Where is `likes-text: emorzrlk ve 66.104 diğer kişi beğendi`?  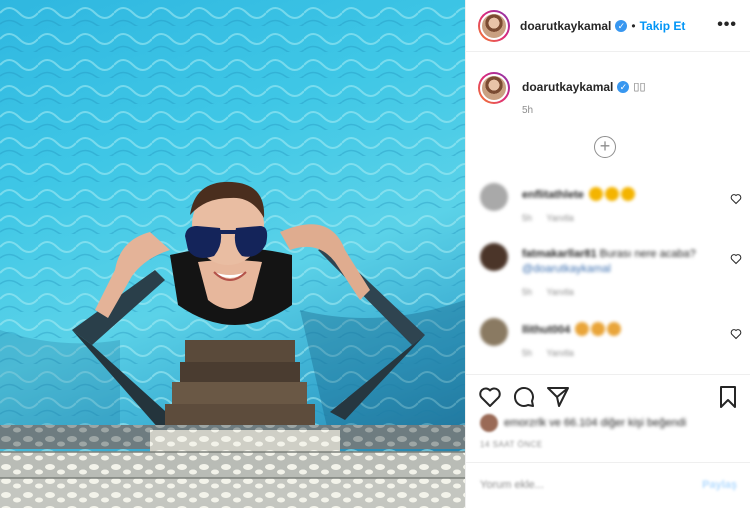 likes-text: emorzrlk ve 66.104 diğer kişi beğendi is located at coordinates (595, 423).